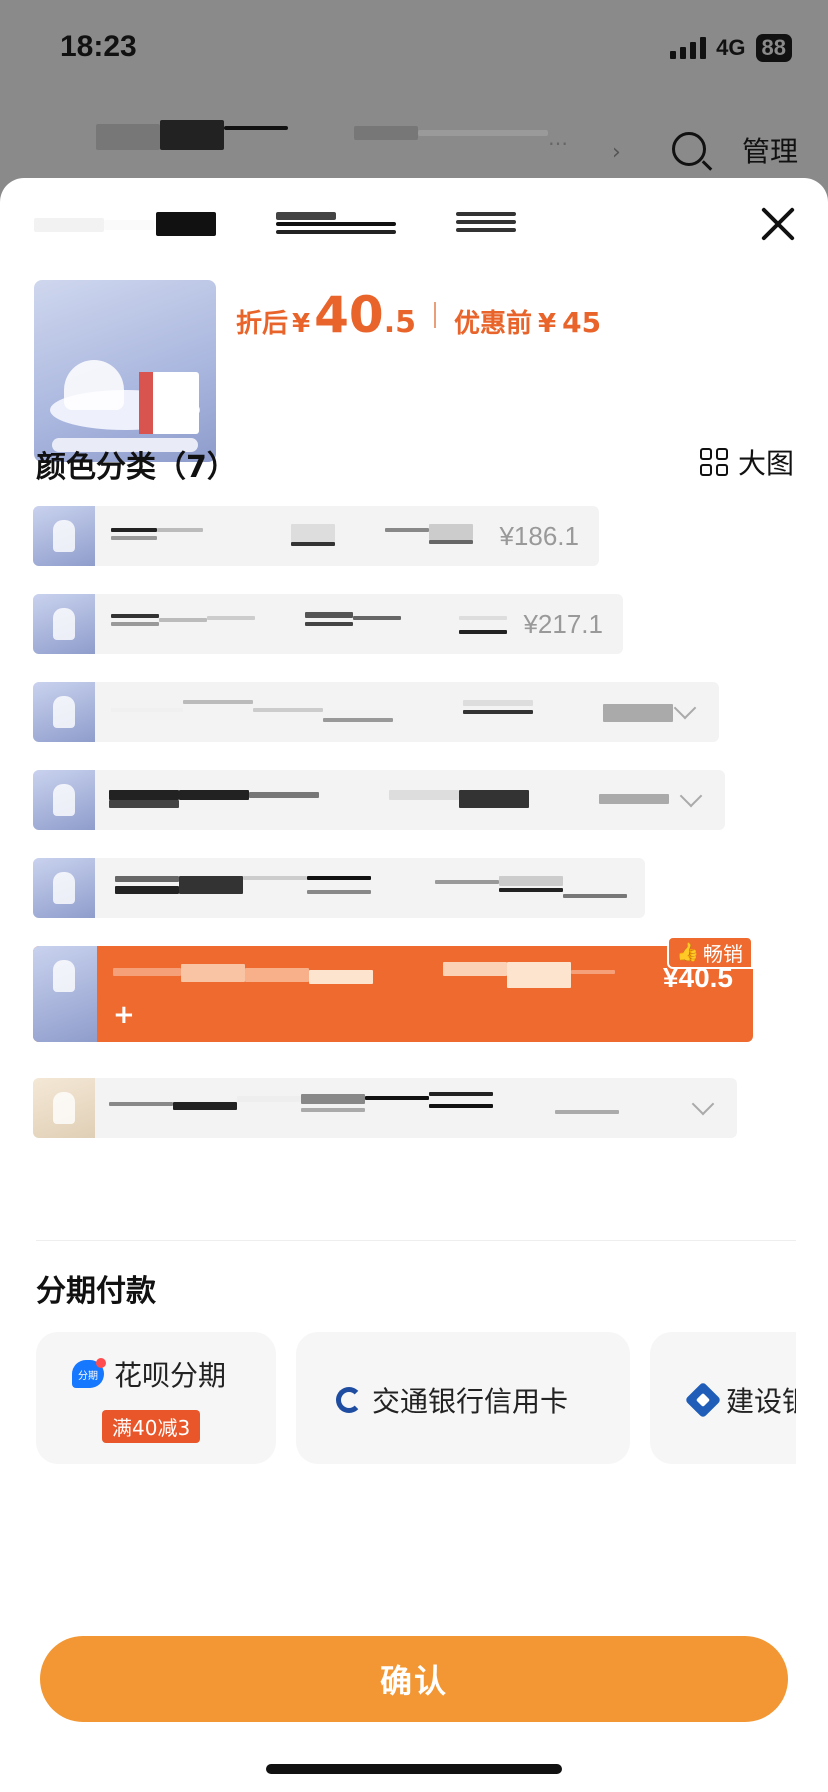 Image resolution: width=828 pixels, height=1792 pixels. Describe the element at coordinates (98, 46) in the screenshot. I see `status-time: 18:23` at that location.